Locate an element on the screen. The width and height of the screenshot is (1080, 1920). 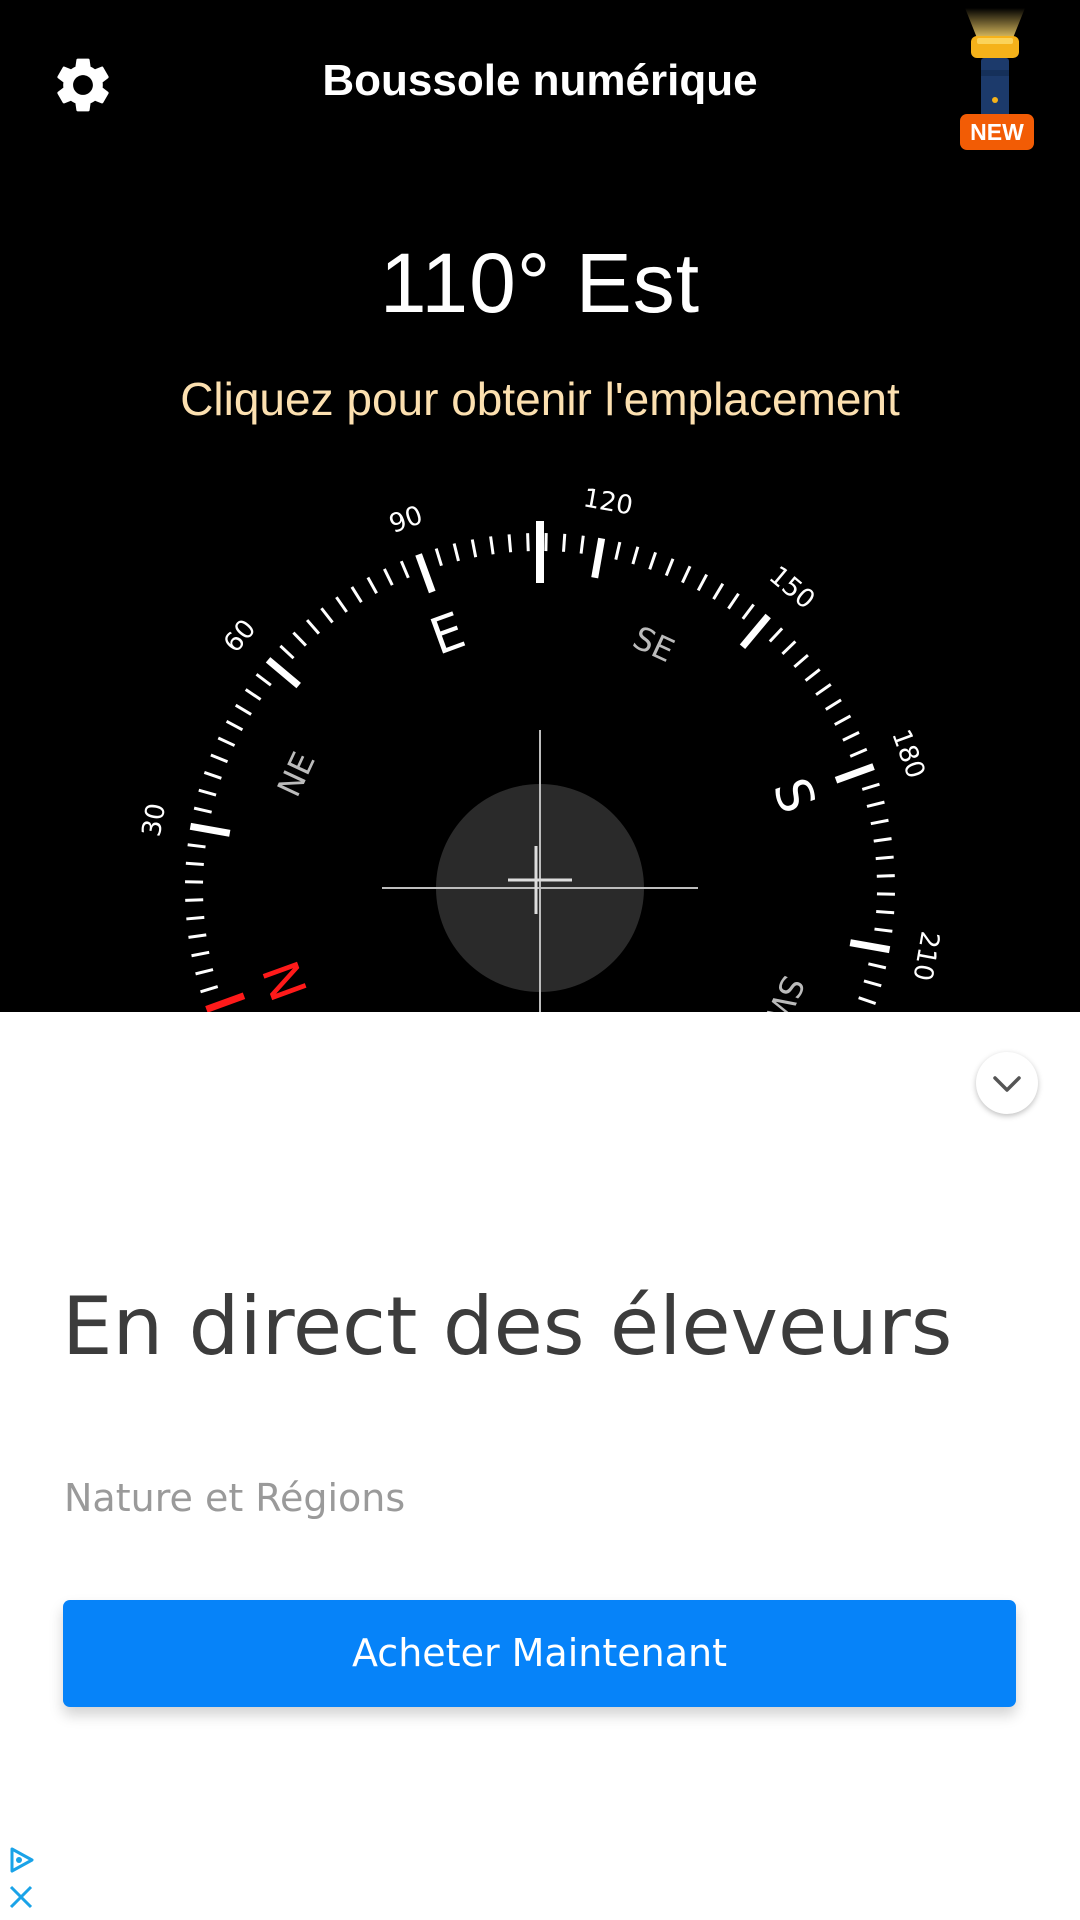
compass-degree-label: 120 is located at coordinates (608, 502).